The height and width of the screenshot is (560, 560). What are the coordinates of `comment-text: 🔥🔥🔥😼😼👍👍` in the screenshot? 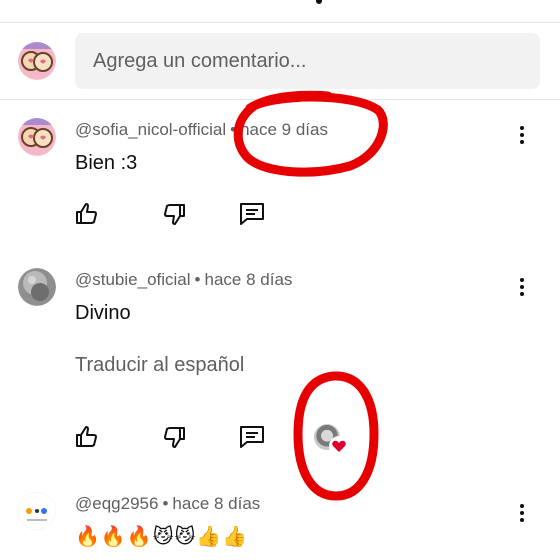 It's located at (162, 537).